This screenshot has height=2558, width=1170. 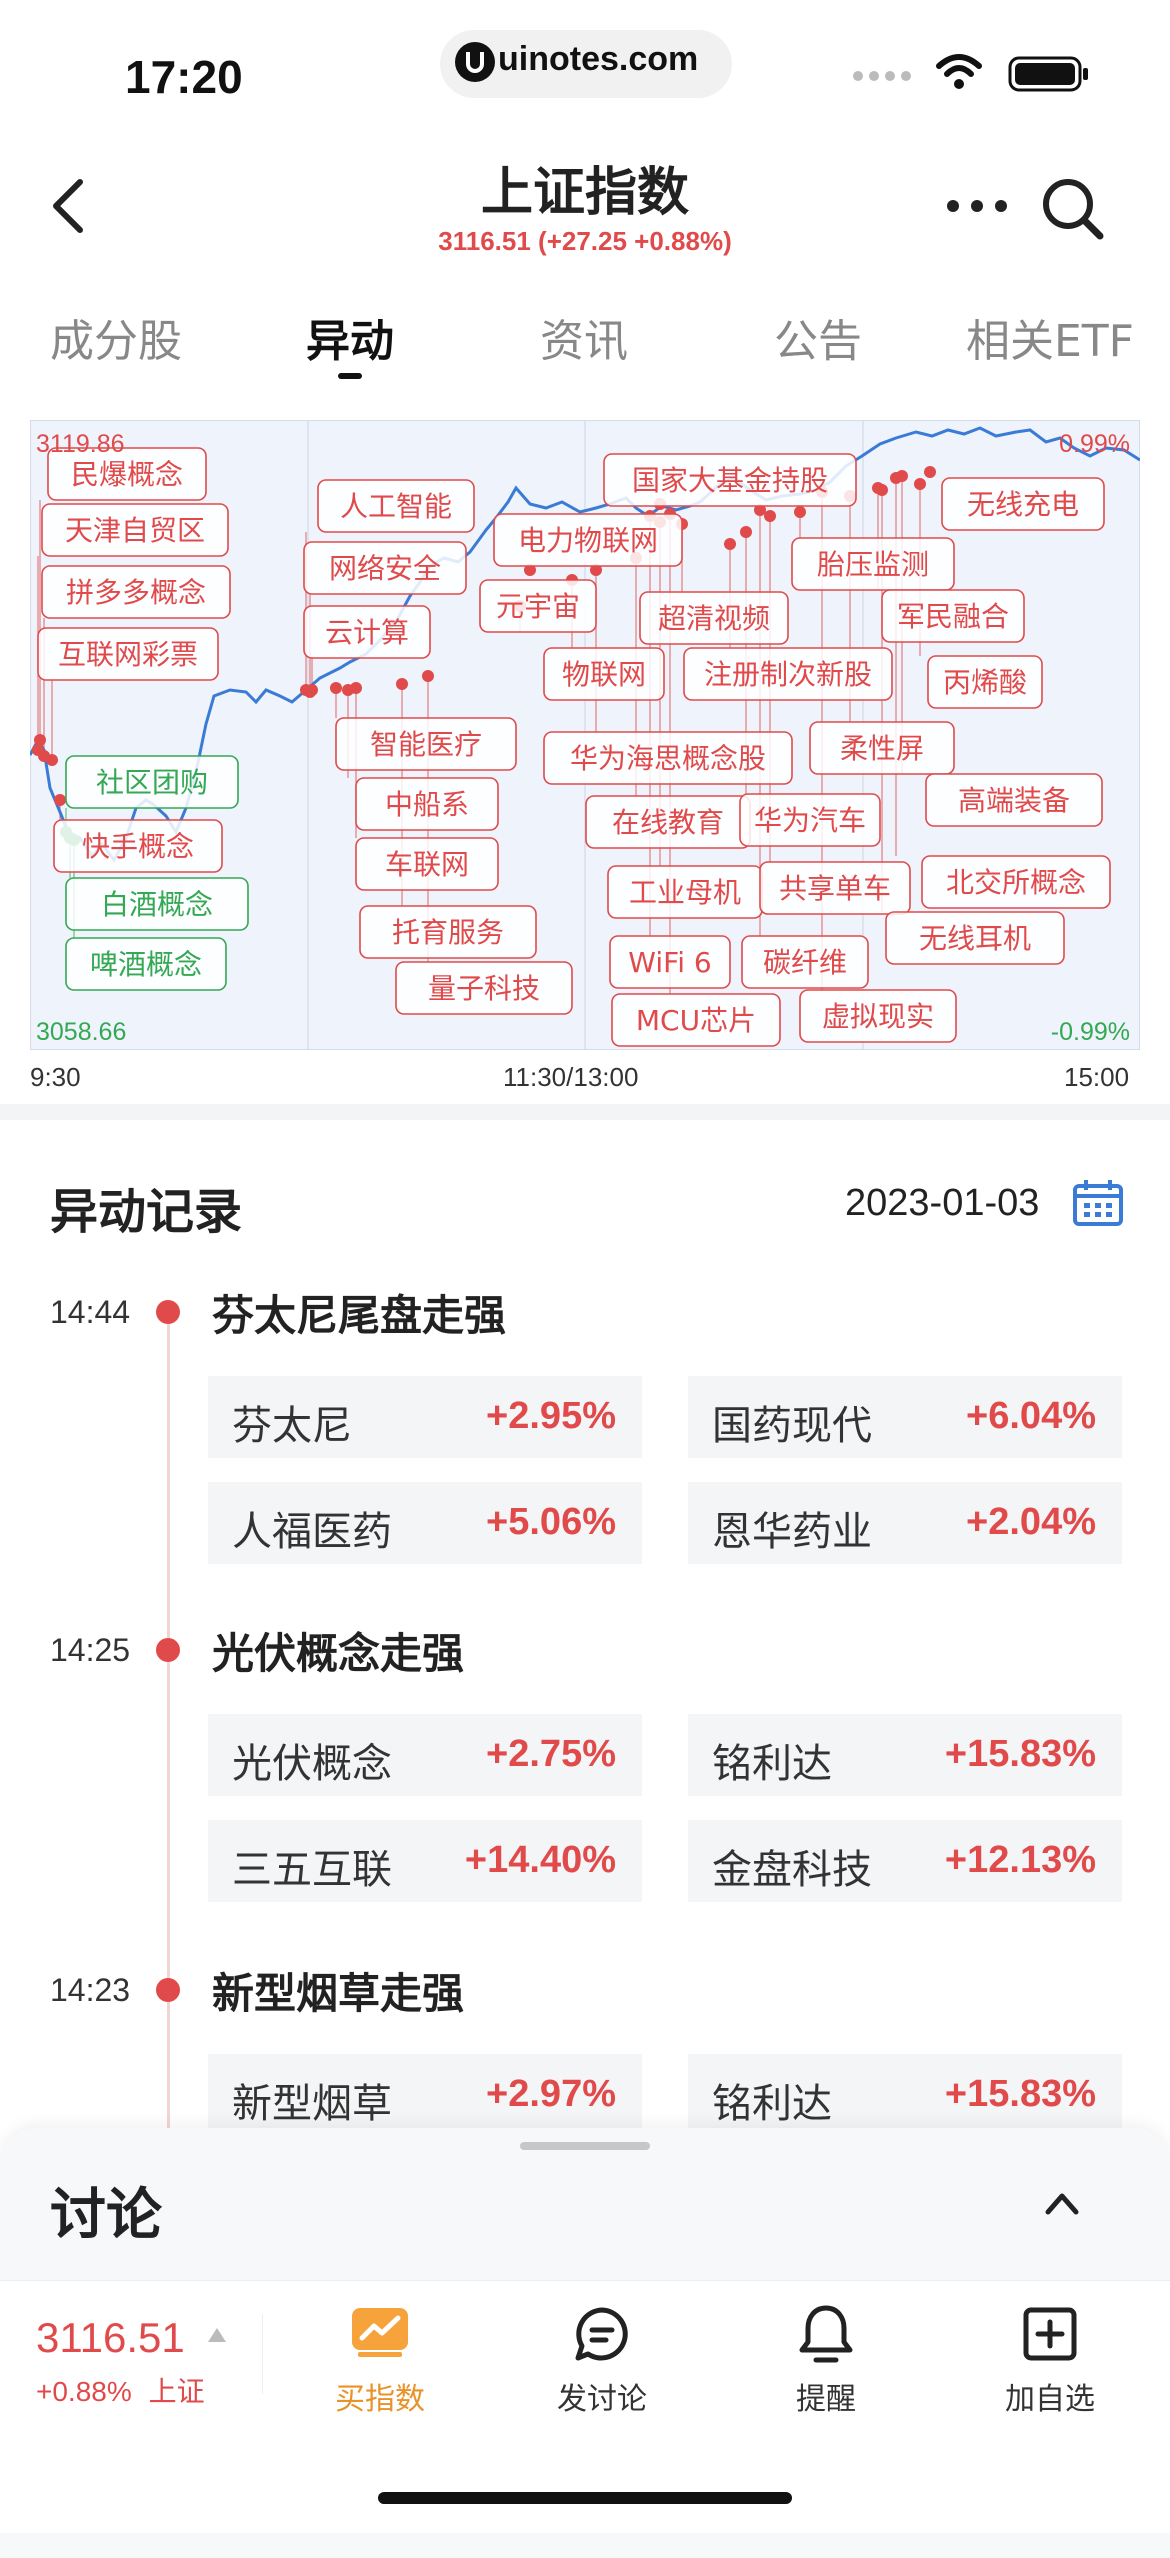 I want to click on stock-change: +15.83%, so click(x=1020, y=2094).